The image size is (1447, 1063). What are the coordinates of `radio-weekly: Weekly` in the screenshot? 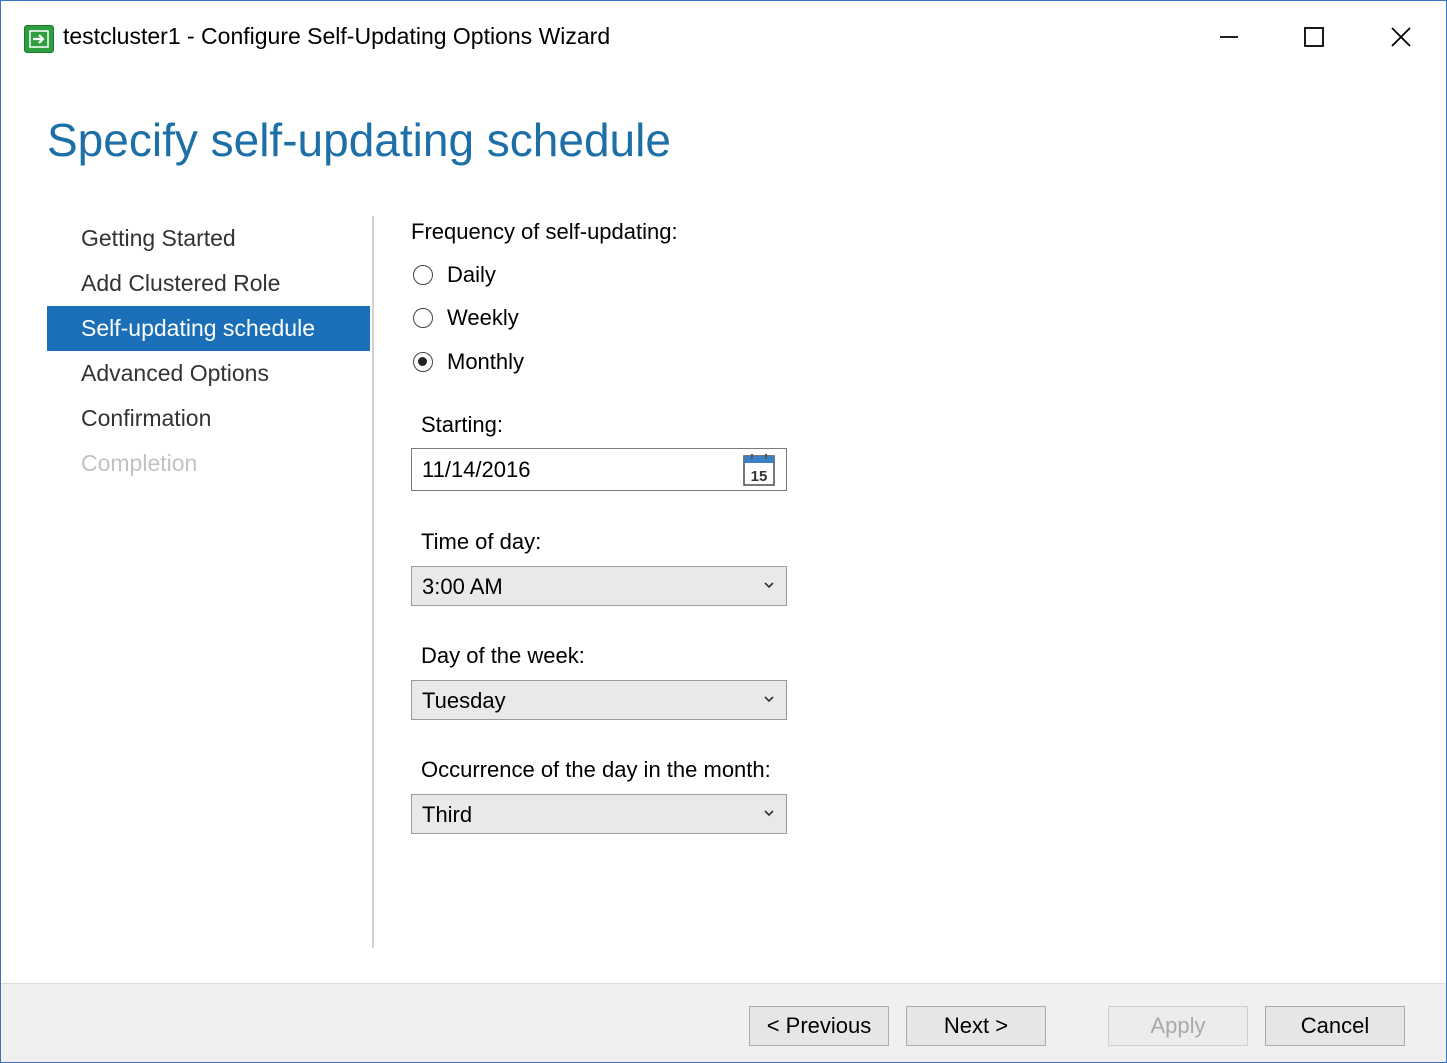 It's located at (466, 318).